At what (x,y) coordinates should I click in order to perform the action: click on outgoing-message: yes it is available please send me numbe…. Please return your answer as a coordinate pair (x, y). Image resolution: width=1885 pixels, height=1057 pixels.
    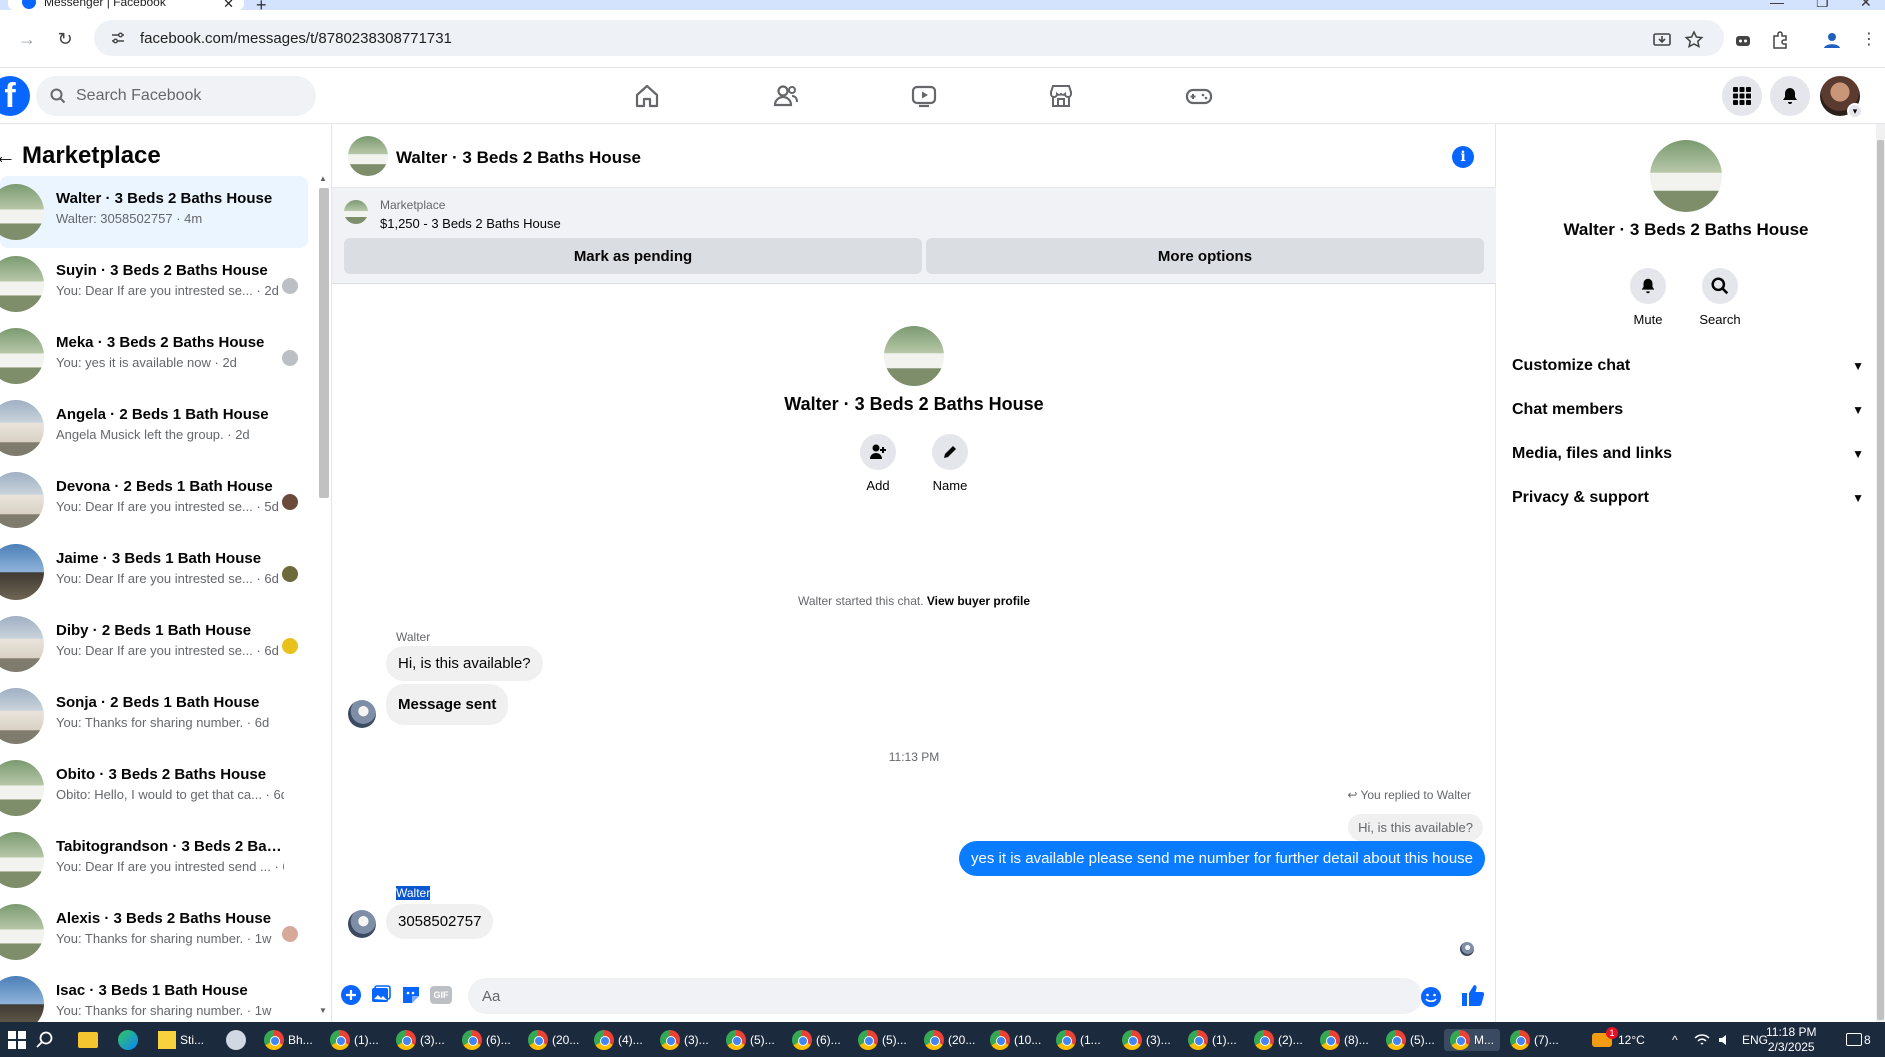
    Looking at the image, I should click on (1222, 858).